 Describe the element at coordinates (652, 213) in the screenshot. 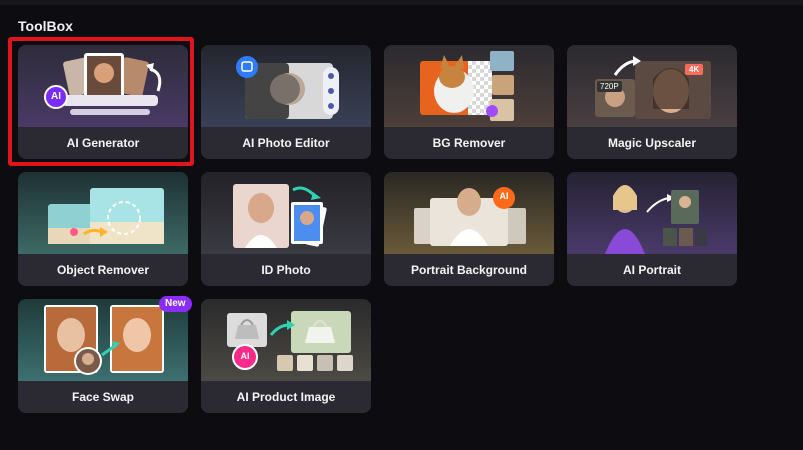

I see `ai-portrait-thumbnail` at that location.